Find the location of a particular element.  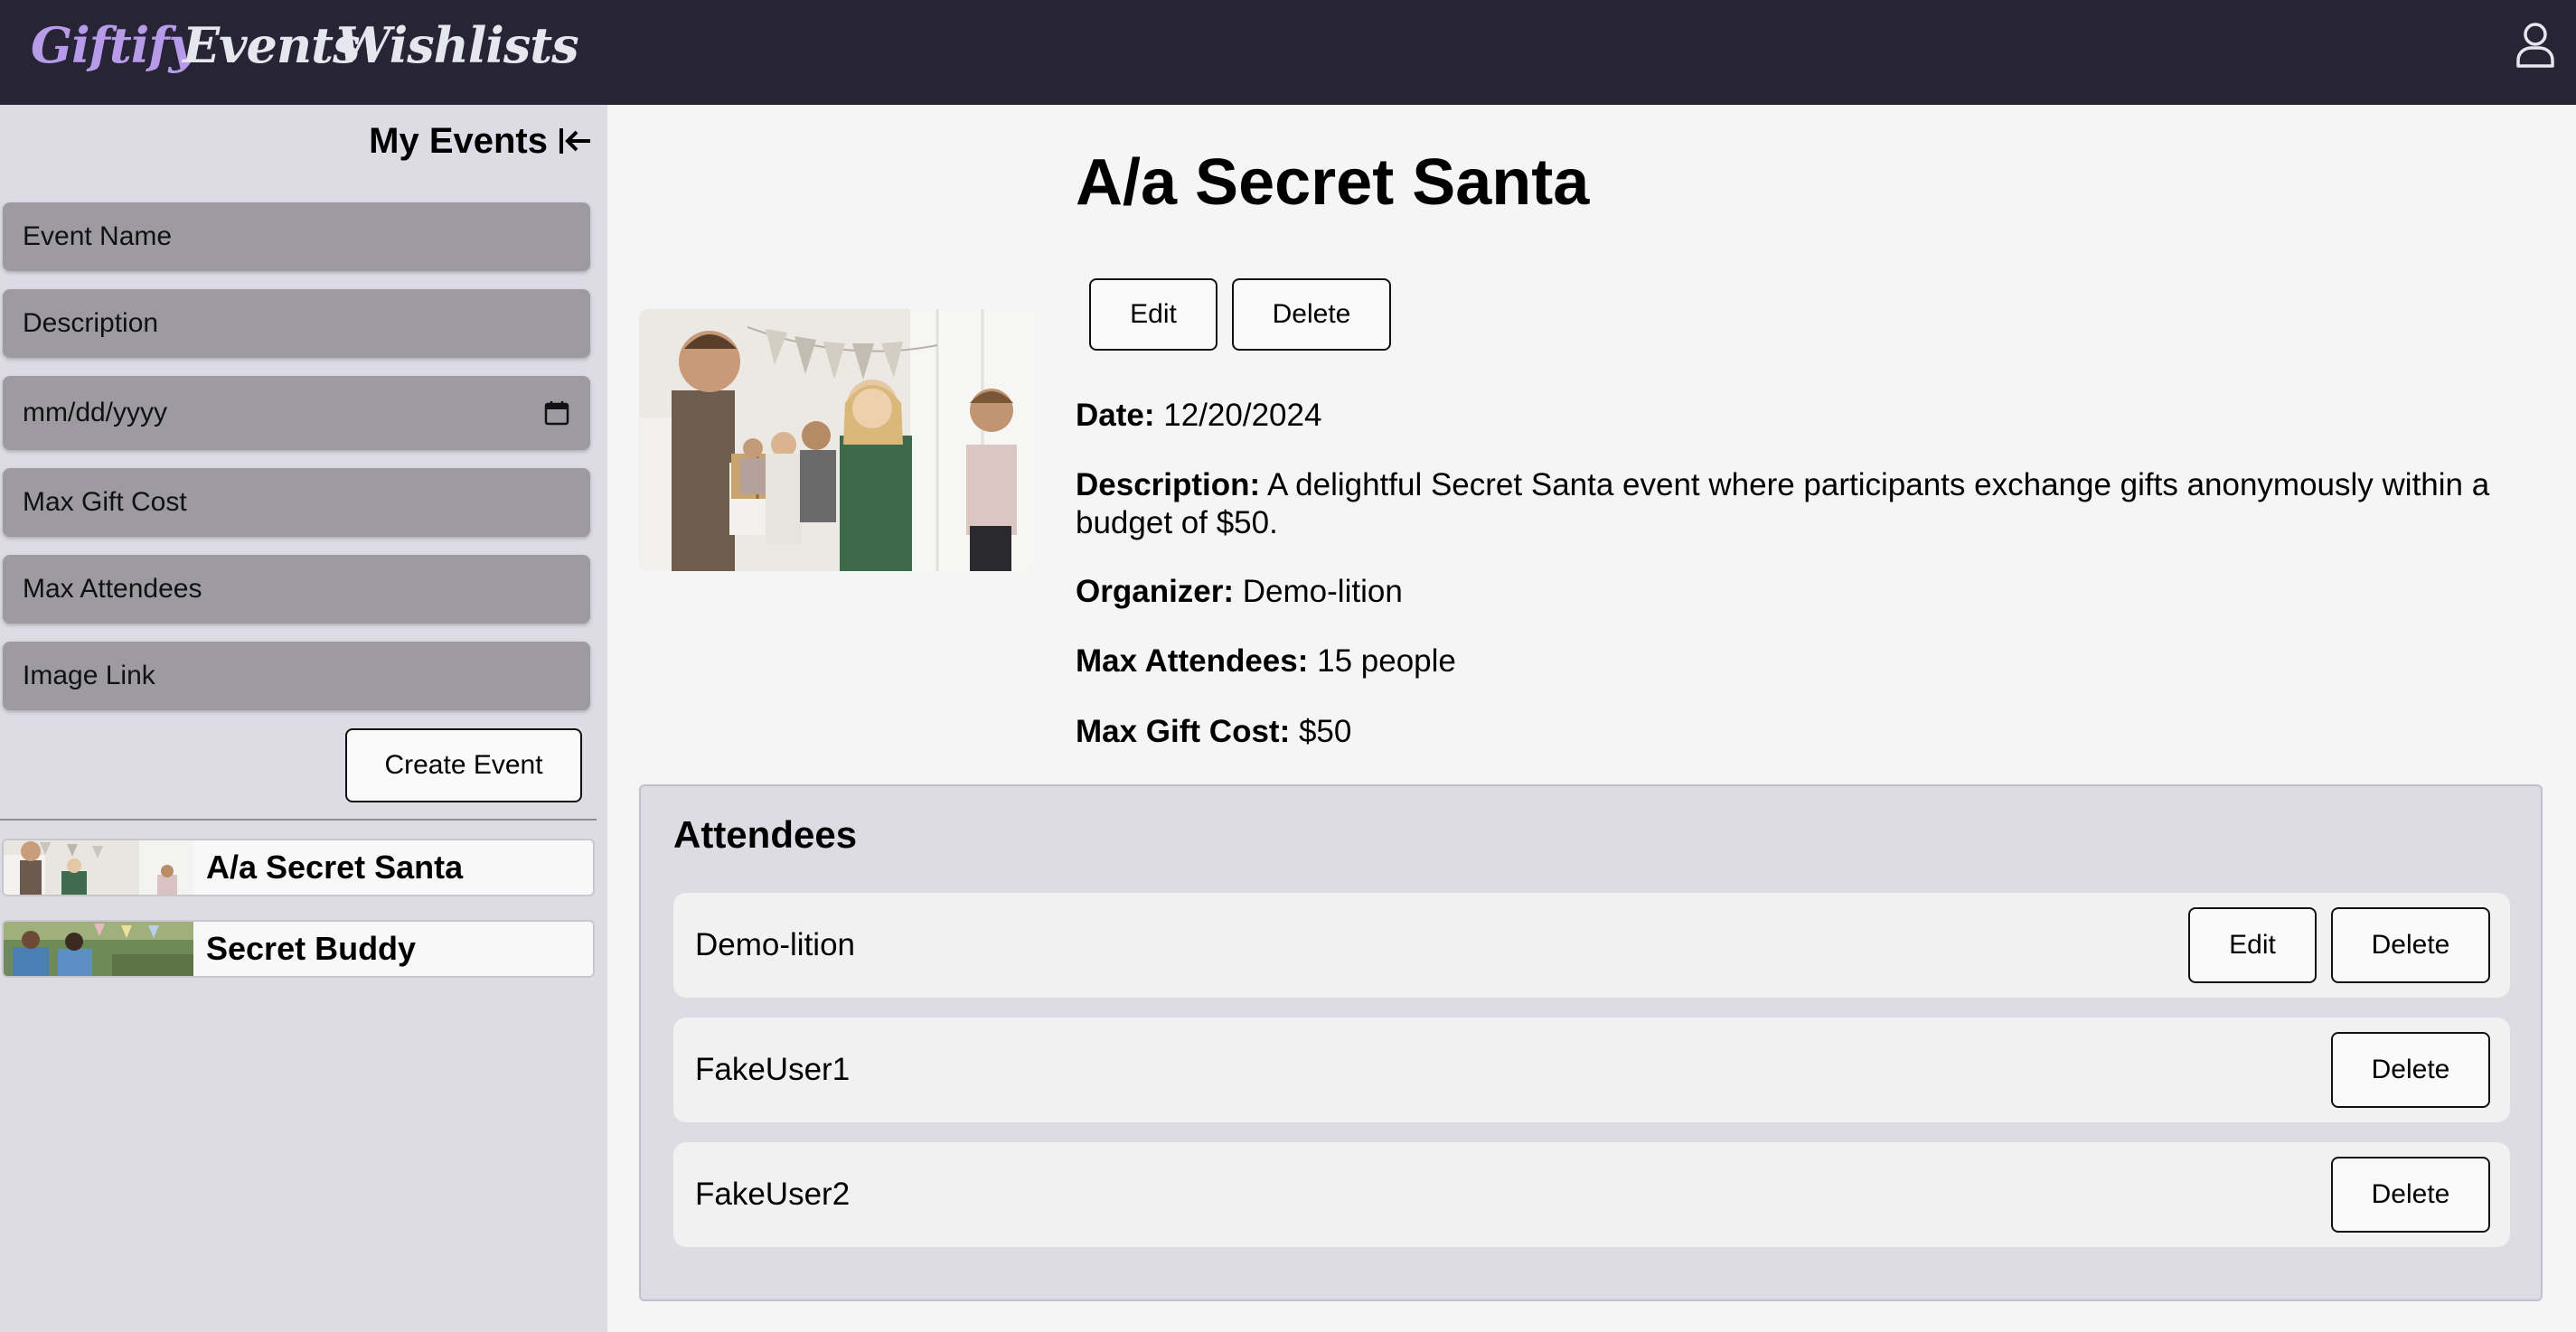

date-label: Date: is located at coordinates (1115, 415).